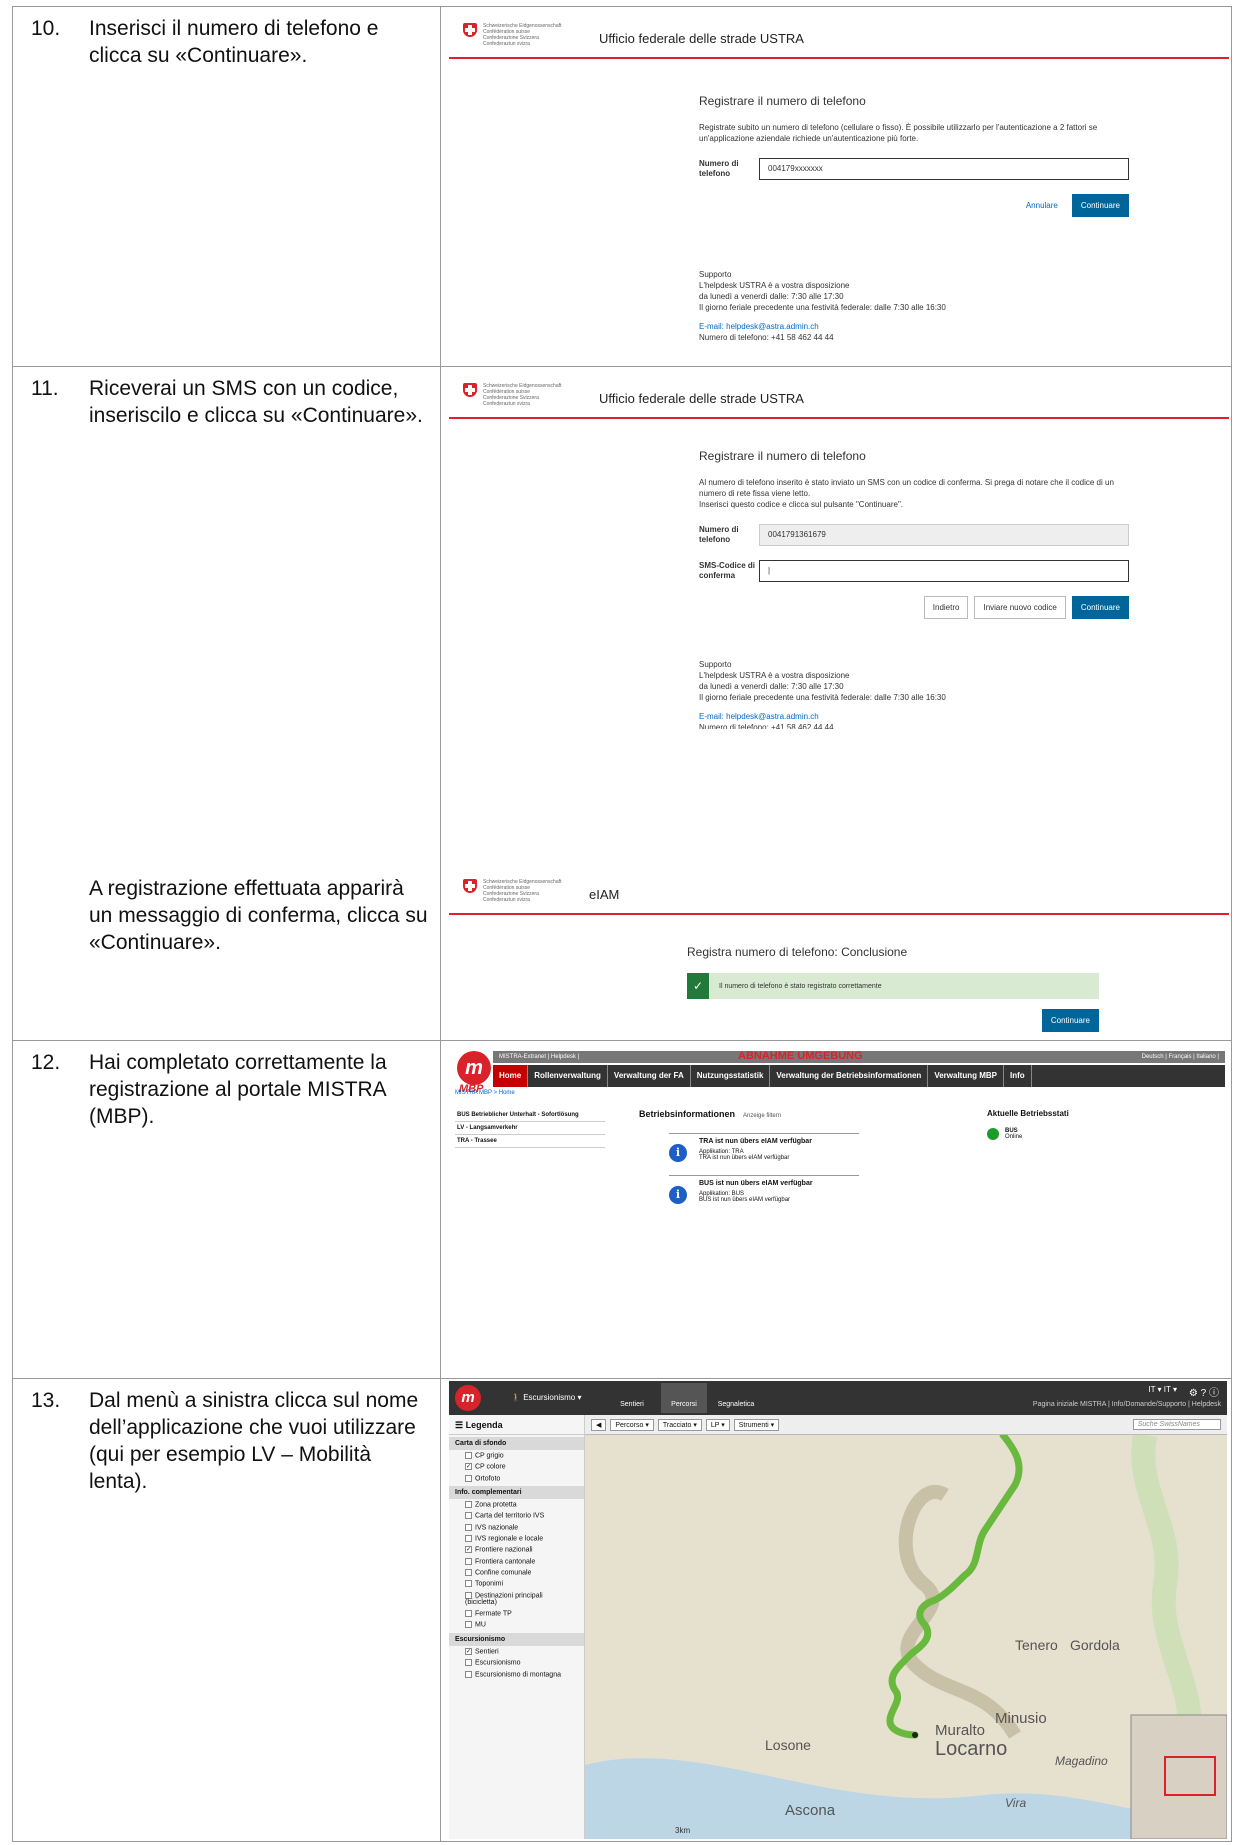  Describe the element at coordinates (849, 1076) in the screenshot. I see `nav-betriebsinformationen: Verwaltung der Betriebsinformationen` at that location.